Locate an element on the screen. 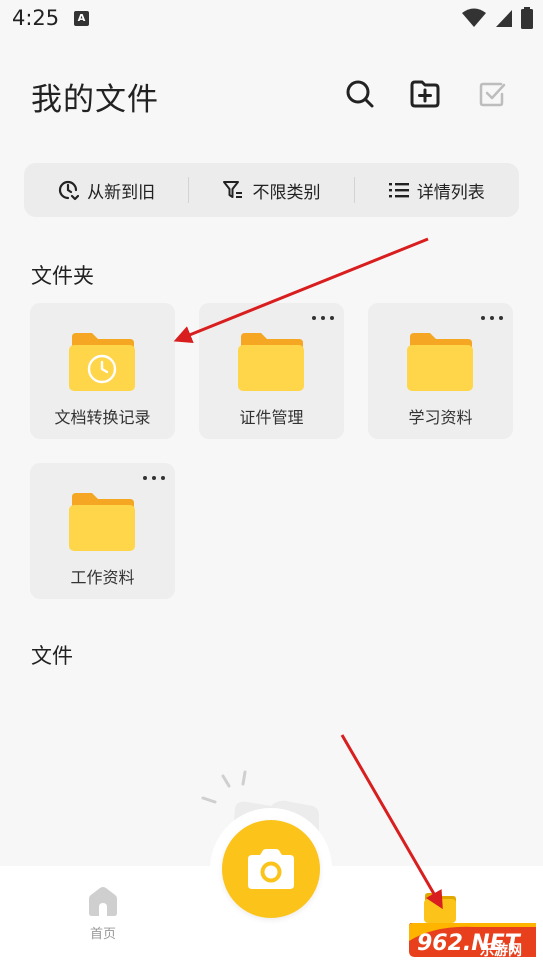  checkbox-icon is located at coordinates (492, 94).